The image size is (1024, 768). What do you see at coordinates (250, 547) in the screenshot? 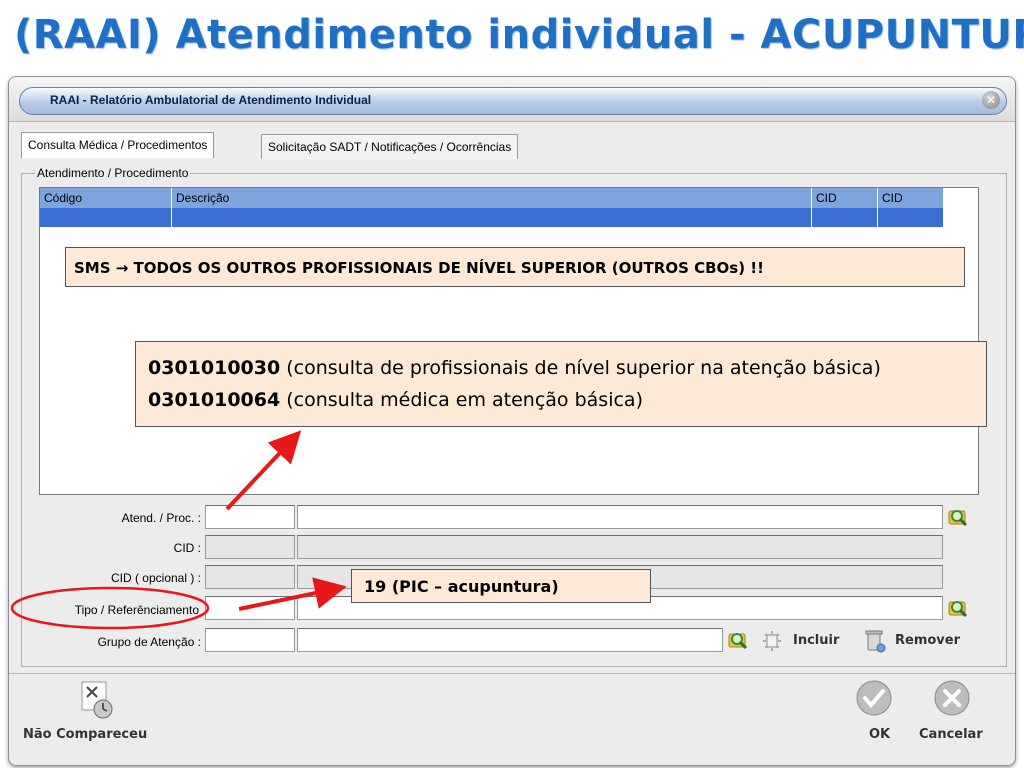
I see `cid-code-field` at bounding box center [250, 547].